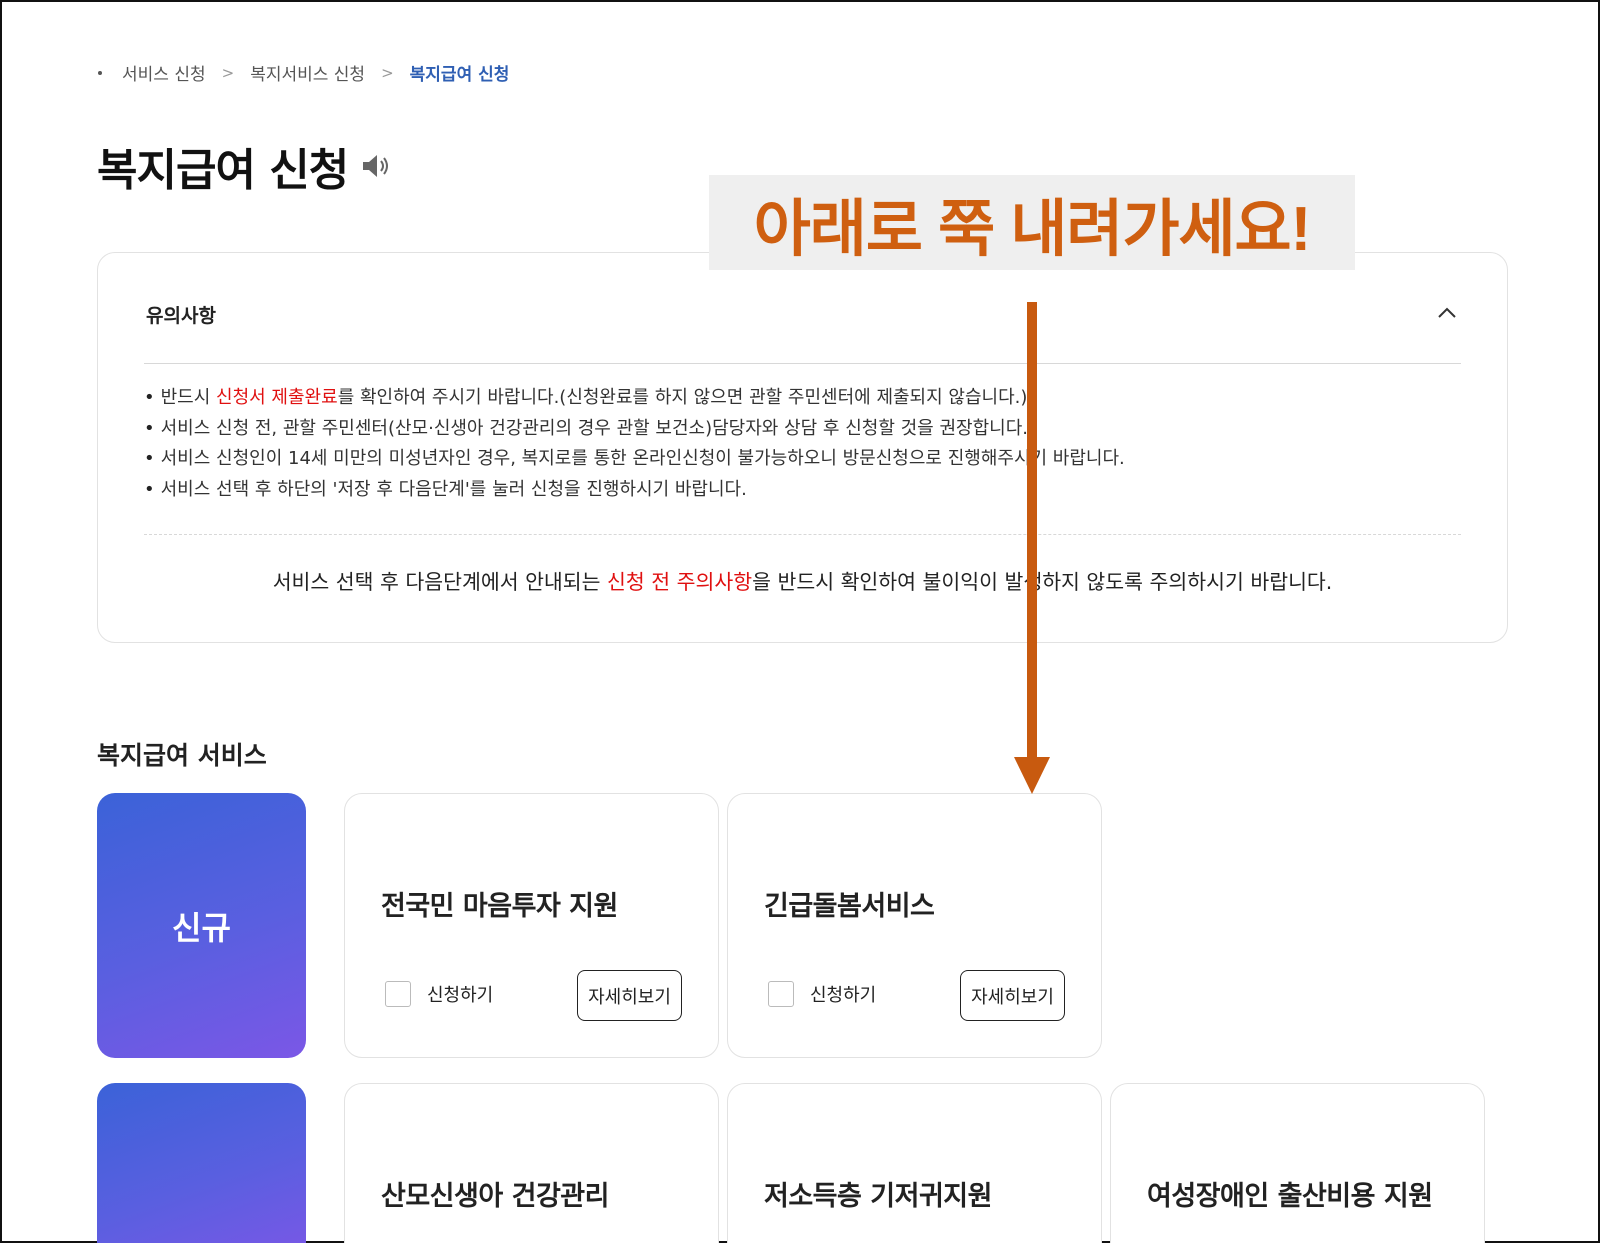 This screenshot has width=1600, height=1243. I want to click on page-title-row: 복지급여 신청, so click(245, 166).